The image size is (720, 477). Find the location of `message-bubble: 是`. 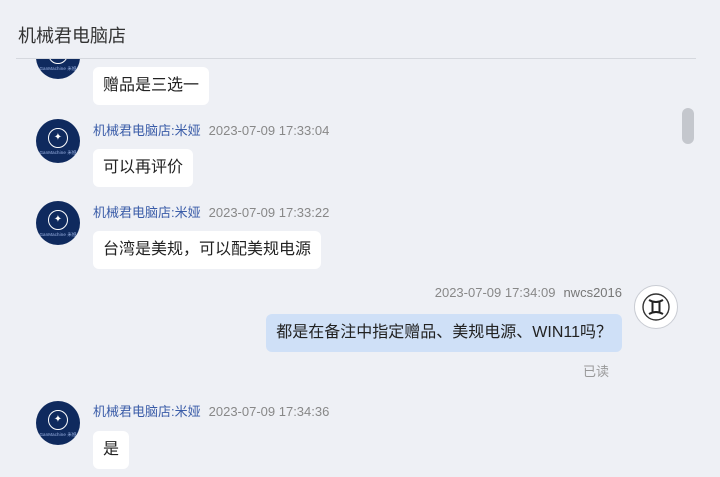

message-bubble: 是 is located at coordinates (111, 450).